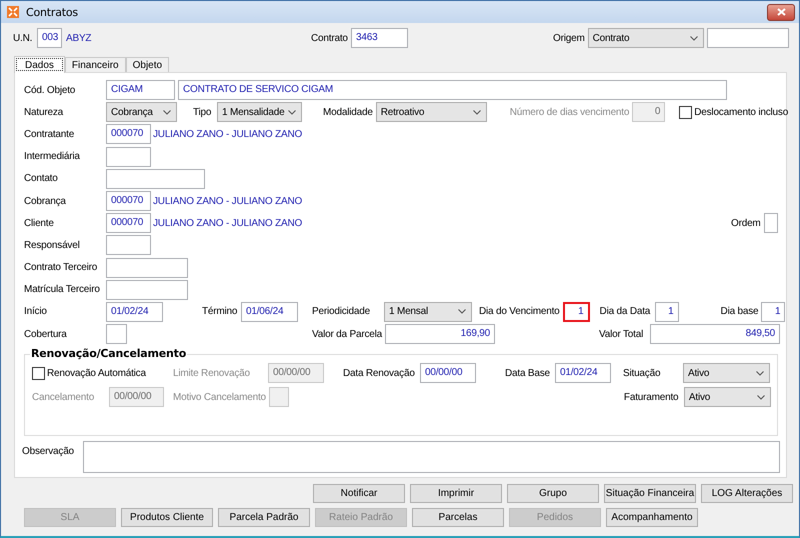 This screenshot has width=800, height=538. What do you see at coordinates (269, 312) in the screenshot?
I see `input-field: 01/06/24` at bounding box center [269, 312].